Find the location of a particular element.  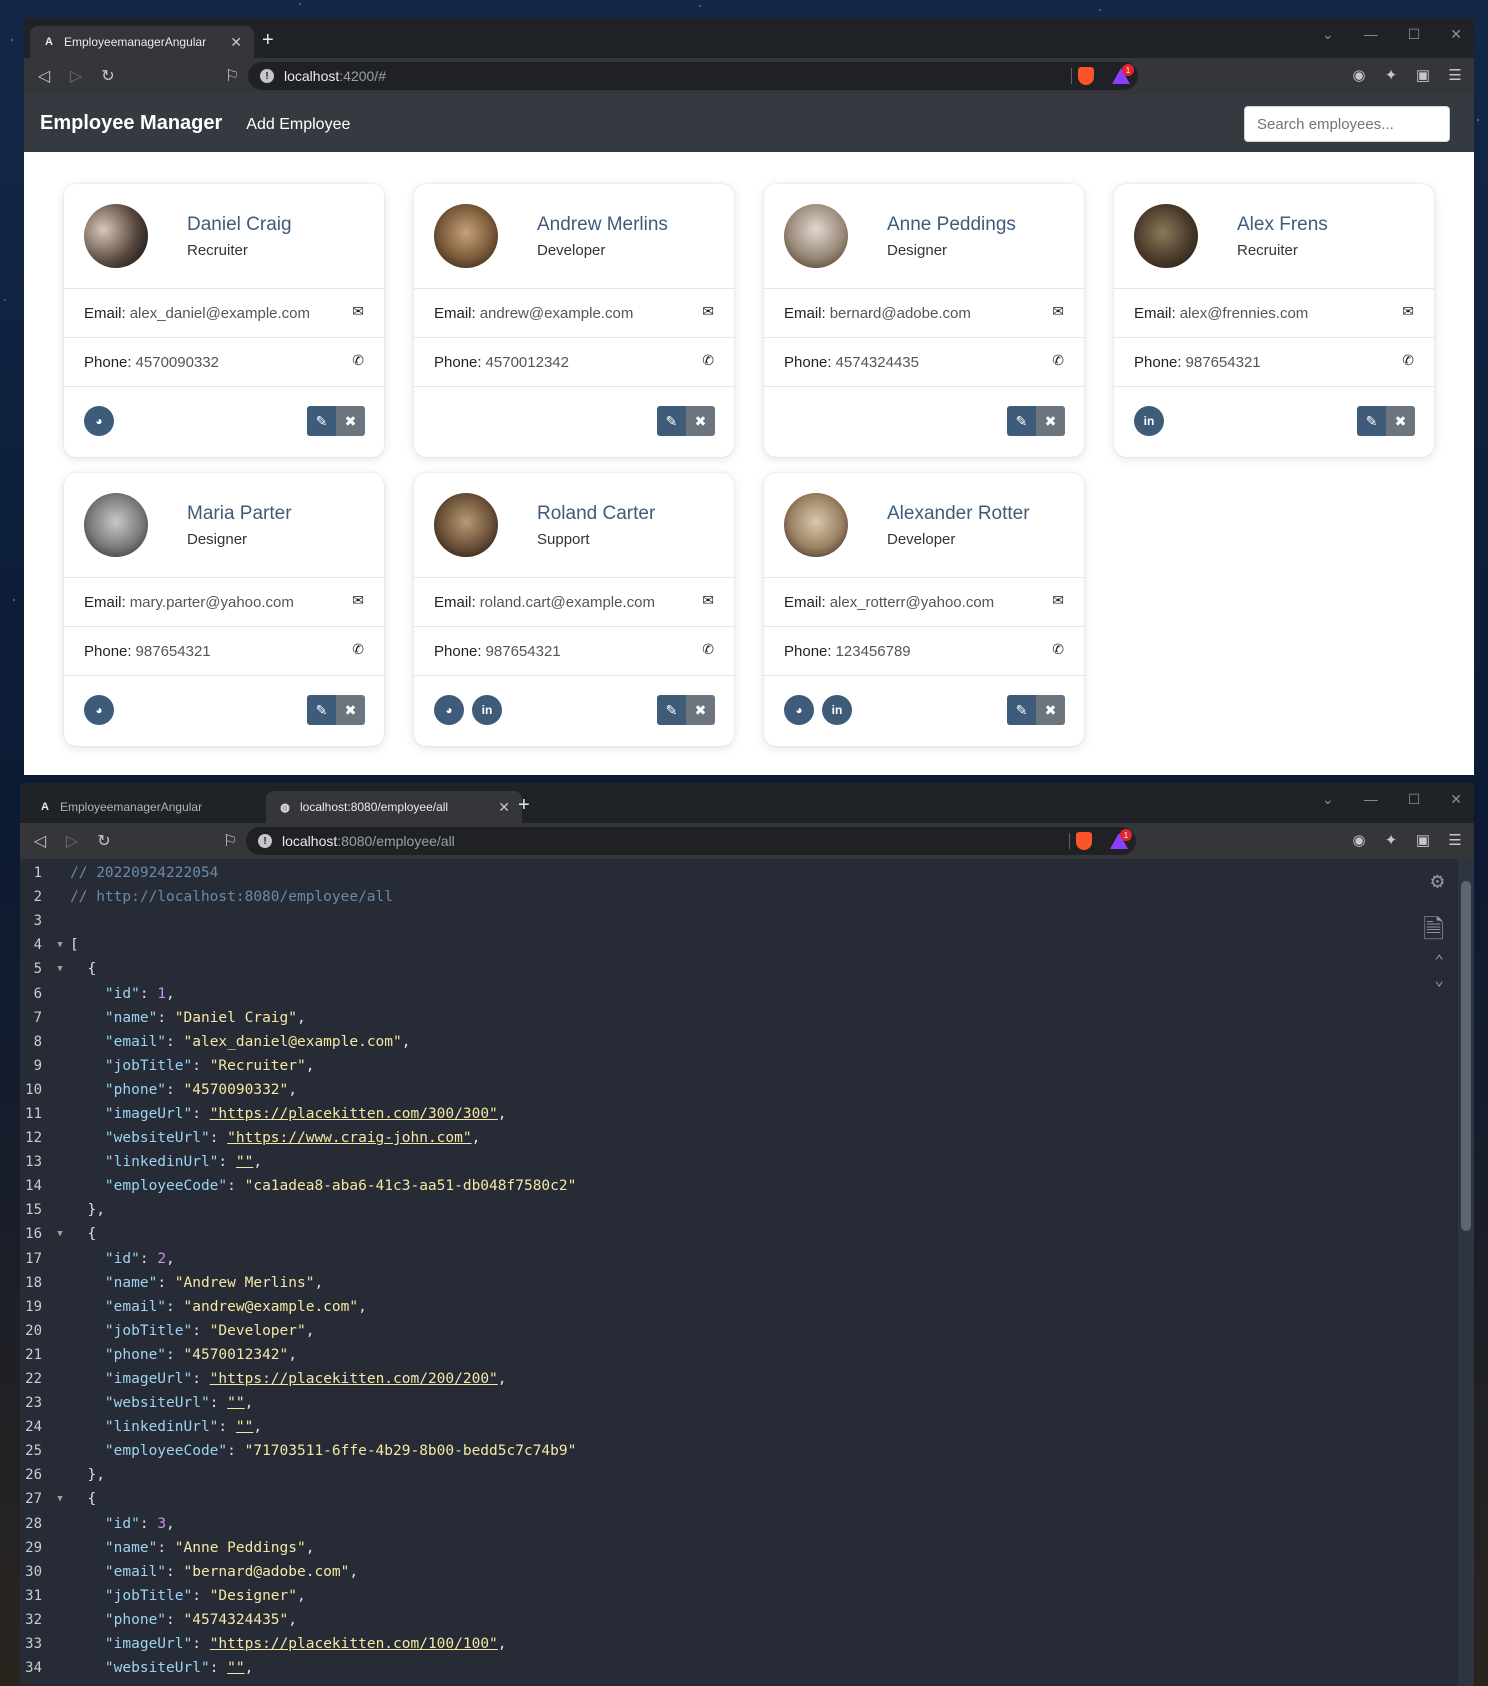

line-number: 7 is located at coordinates (37, 1017).